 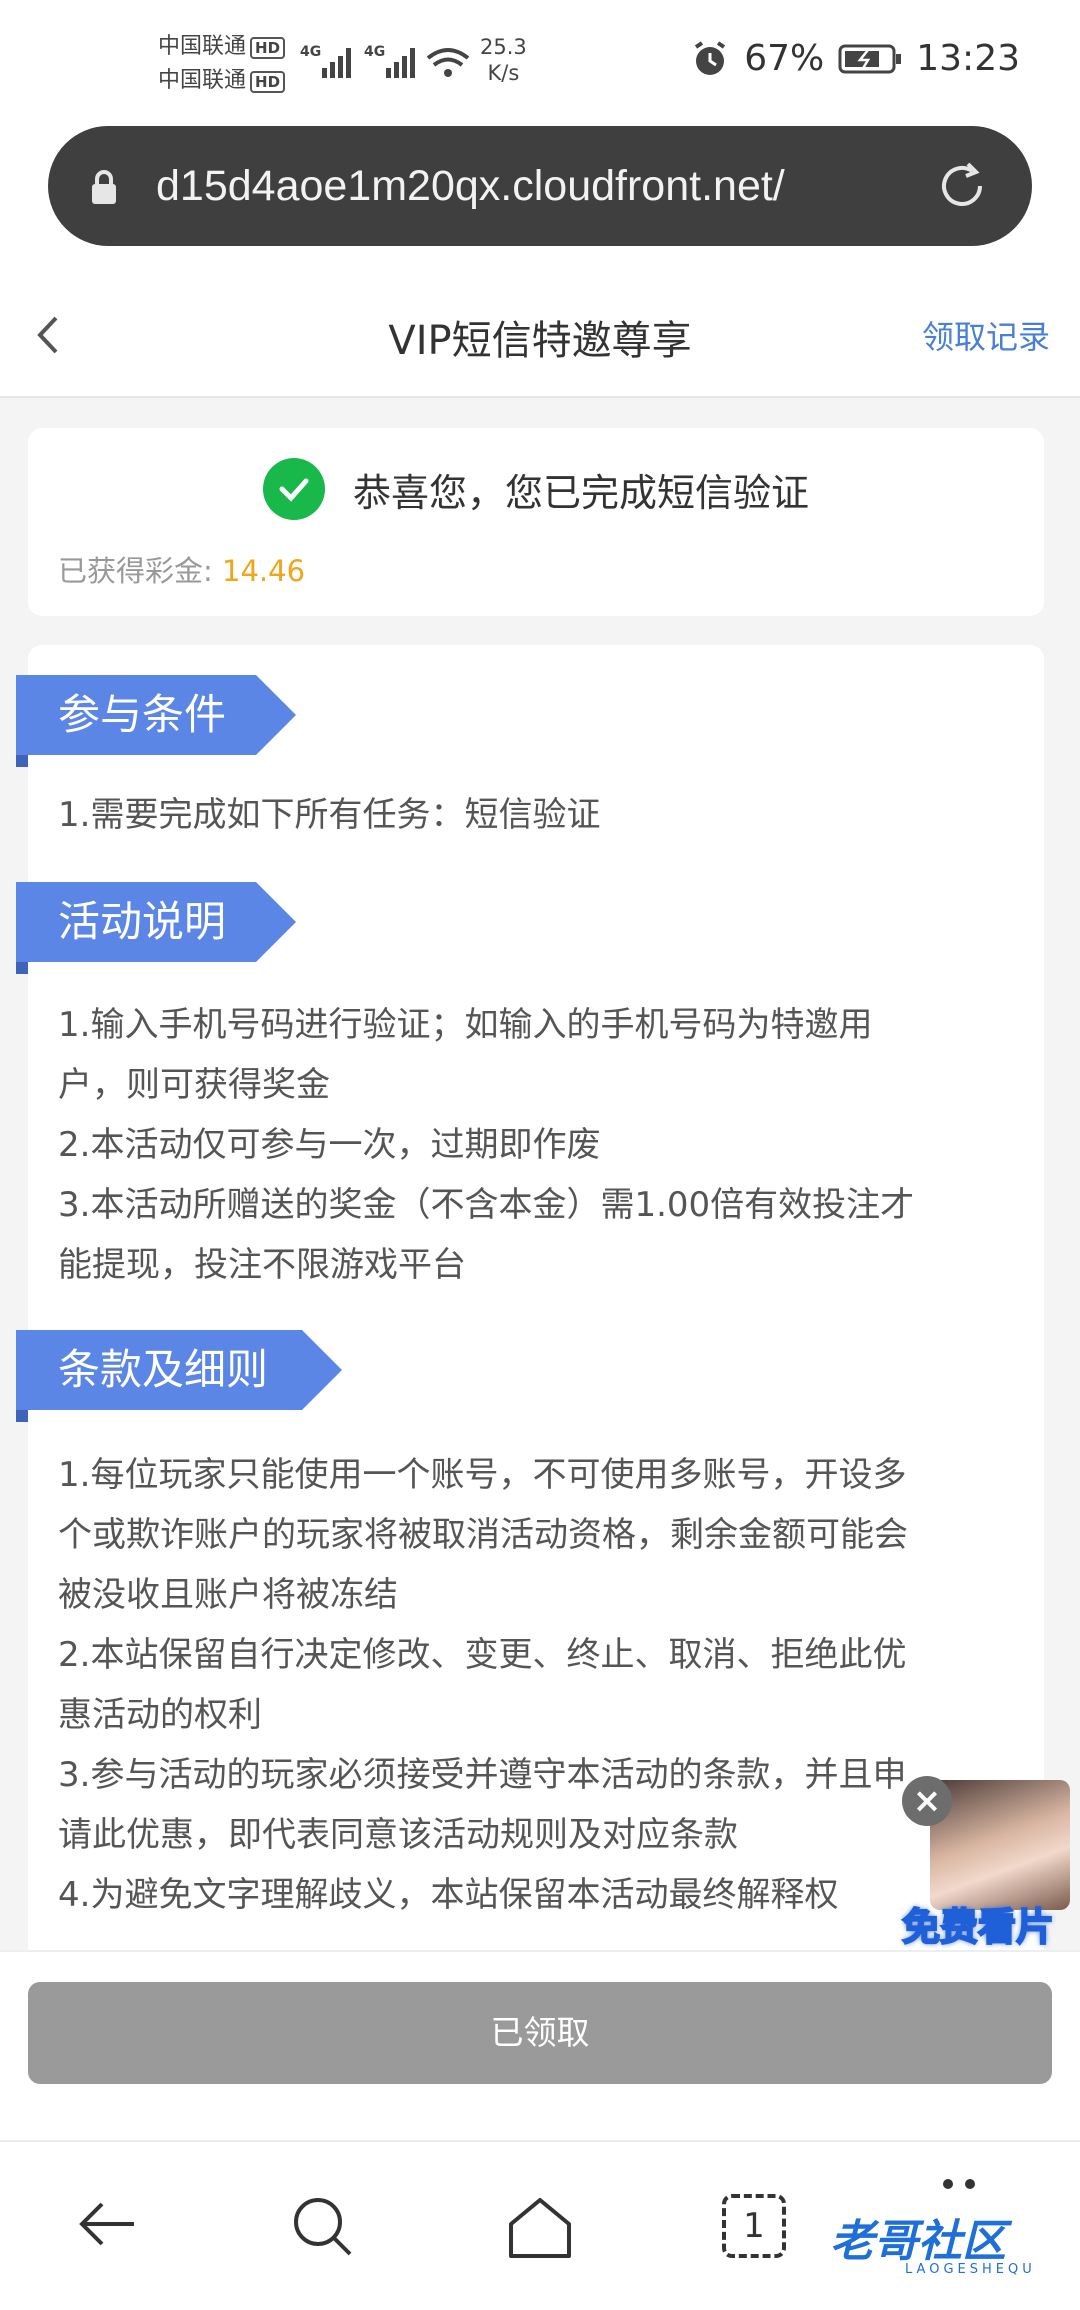 I want to click on network-speed: 25.3 K/s, so click(x=503, y=60).